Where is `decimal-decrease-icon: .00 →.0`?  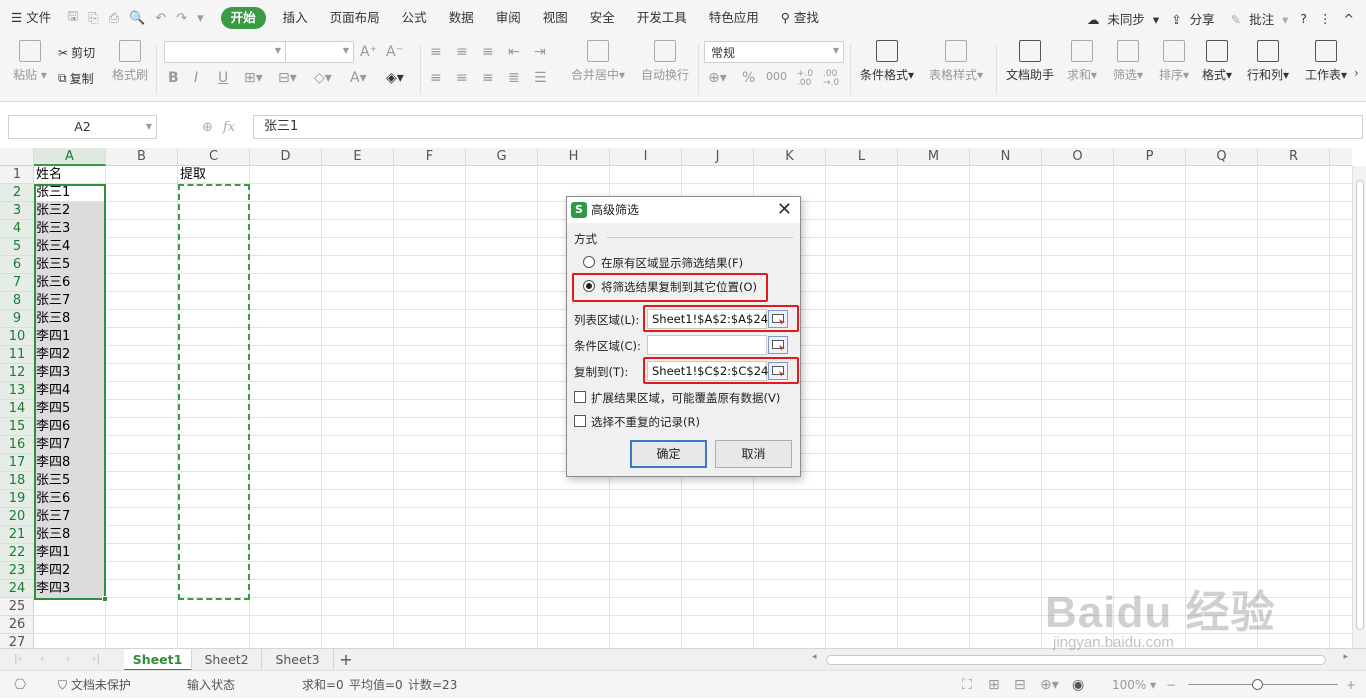
decimal-decrease-icon: .00 →.0 is located at coordinates (833, 79).